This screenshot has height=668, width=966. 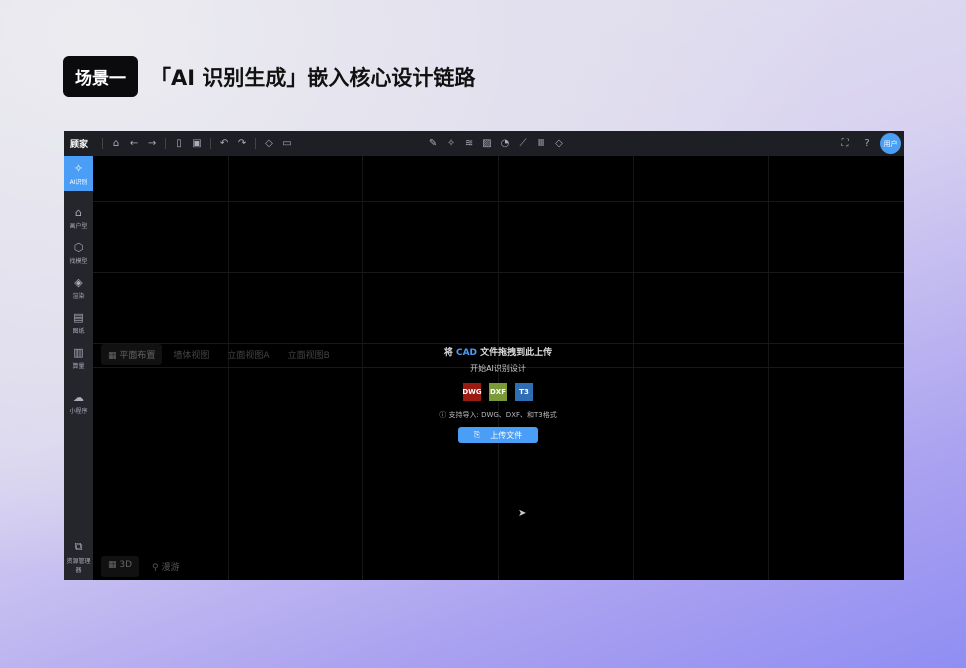 I want to click on sidebar-item-drawings: ▤ 图纸, so click(x=78, y=322).